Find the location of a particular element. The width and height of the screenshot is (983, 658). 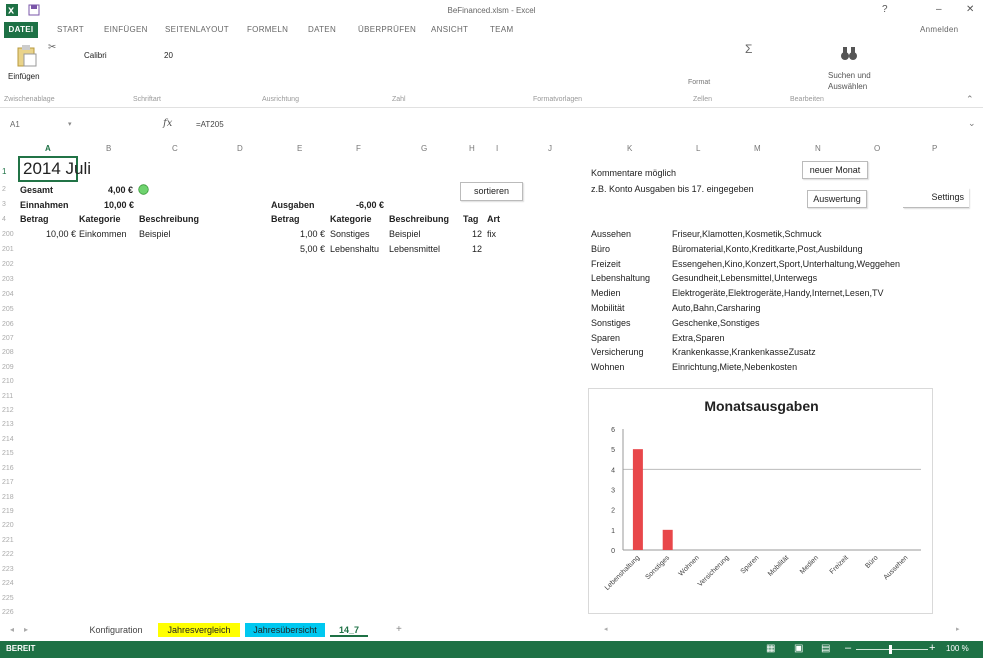

close-button: ✕ is located at coordinates (970, 9).